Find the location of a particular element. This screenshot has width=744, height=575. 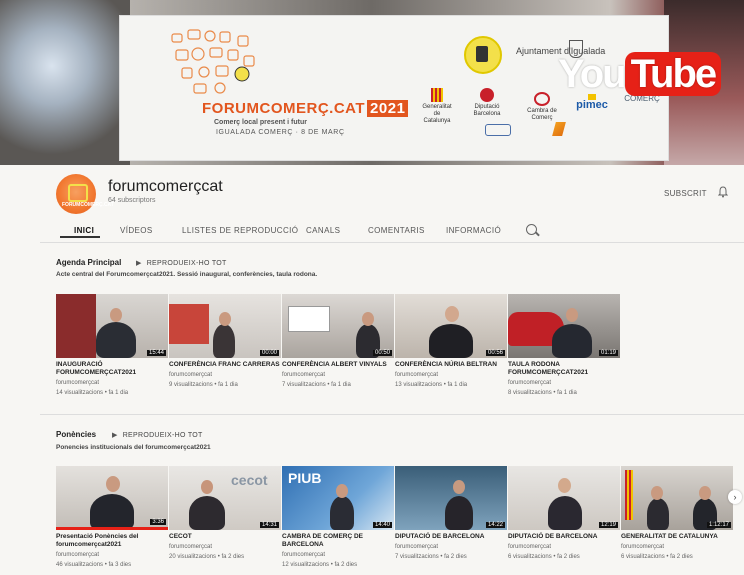

video-title: TAULA RODONA FORUMCOMERÇCAT2021 is located at coordinates (564, 369).